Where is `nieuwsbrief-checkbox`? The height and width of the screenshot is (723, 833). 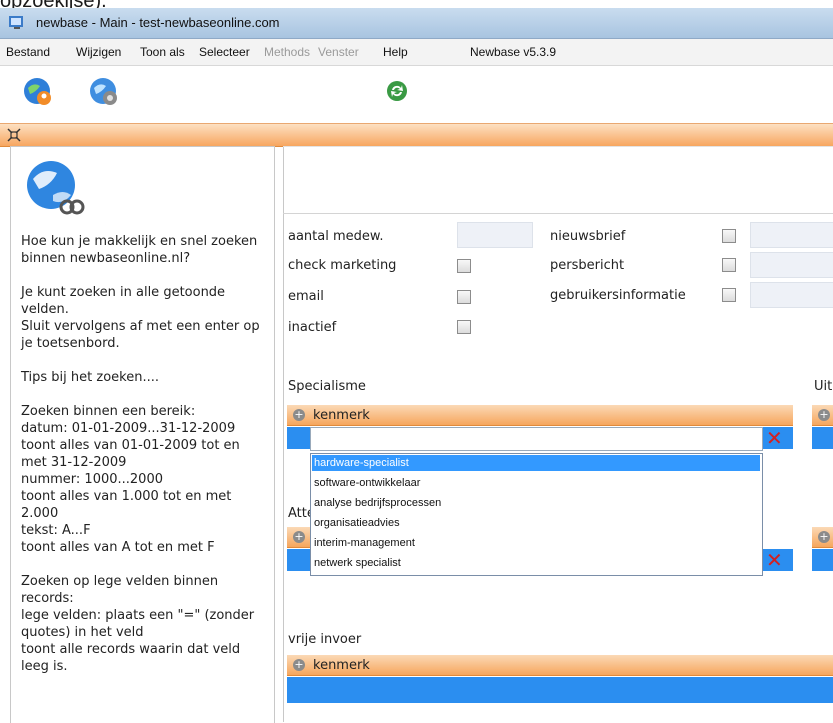 nieuwsbrief-checkbox is located at coordinates (729, 236).